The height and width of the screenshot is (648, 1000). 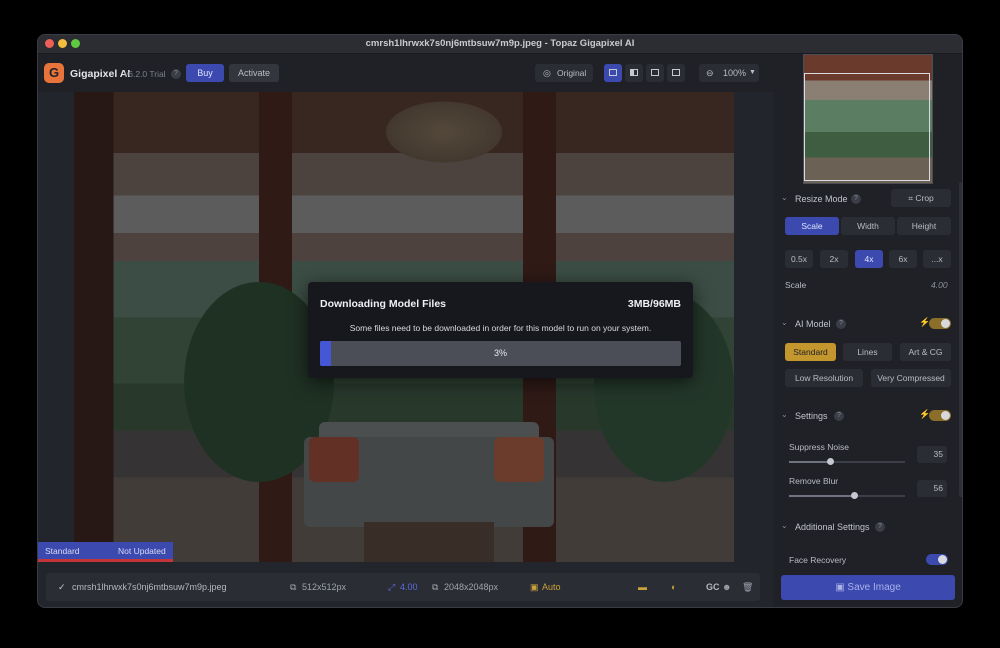 What do you see at coordinates (572, 73) in the screenshot?
I see `original-label: Original` at bounding box center [572, 73].